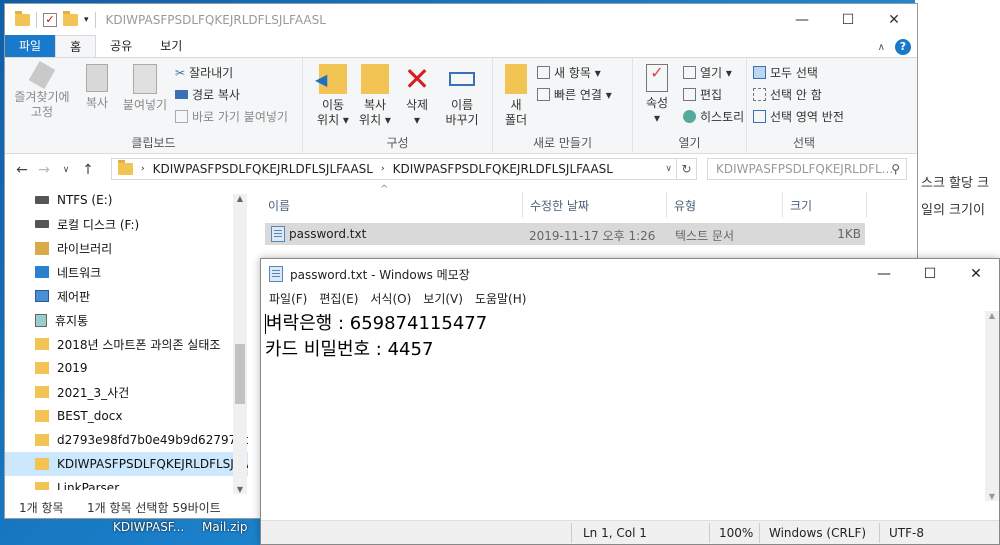 The width and height of the screenshot is (1000, 545). Describe the element at coordinates (126, 296) in the screenshot. I see `nav-item: 제어판` at that location.